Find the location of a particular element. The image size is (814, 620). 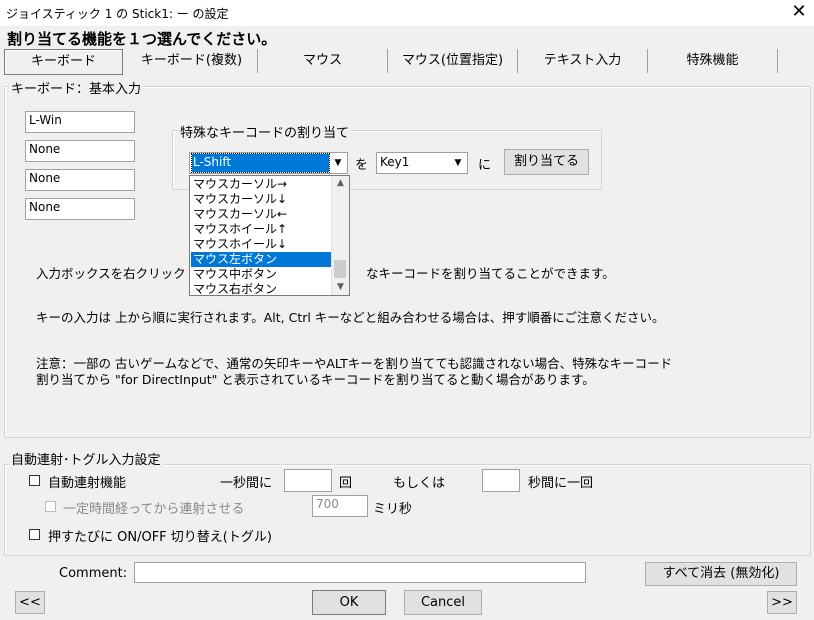

page-heading: 割り当てる機能を１つ選んでください。 is located at coordinates (142, 39).